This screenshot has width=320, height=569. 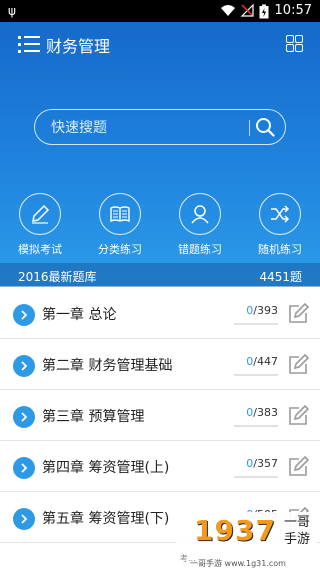 I want to click on grid-icon, so click(x=295, y=44).